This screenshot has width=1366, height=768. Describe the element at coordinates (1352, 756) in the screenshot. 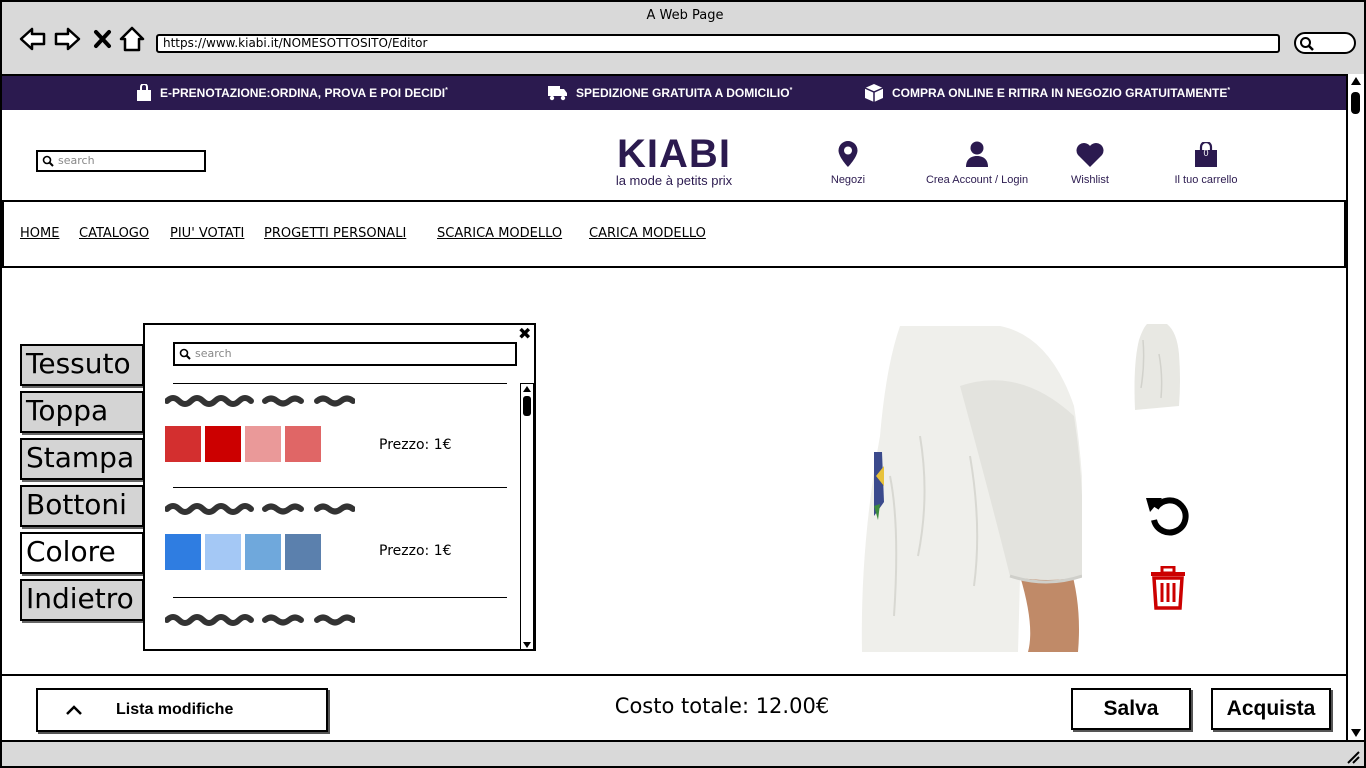

I see `resize-grip-icon` at that location.